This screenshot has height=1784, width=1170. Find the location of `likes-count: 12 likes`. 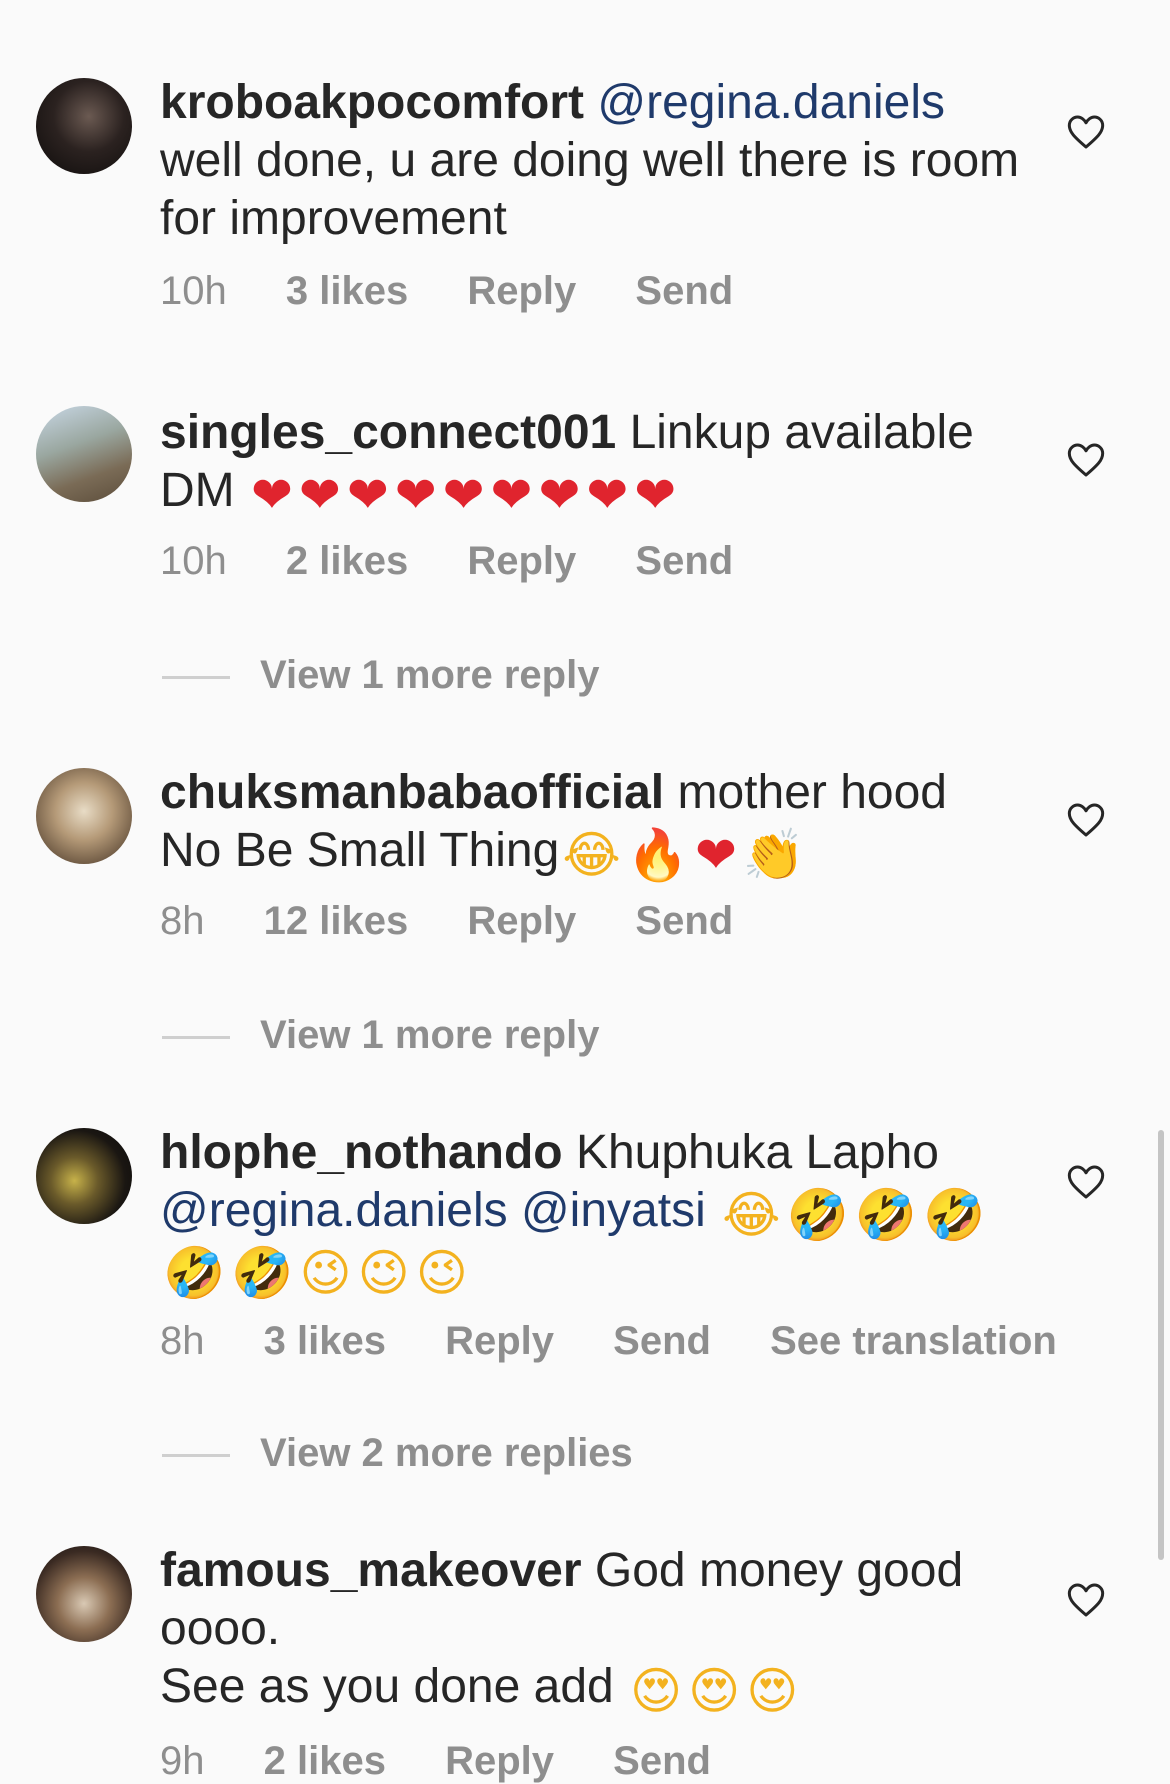

likes-count: 12 likes is located at coordinates (336, 921).